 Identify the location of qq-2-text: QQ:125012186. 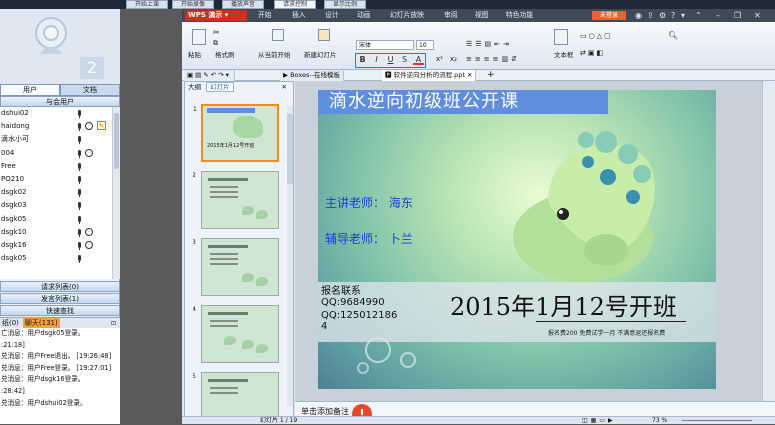
(359, 316).